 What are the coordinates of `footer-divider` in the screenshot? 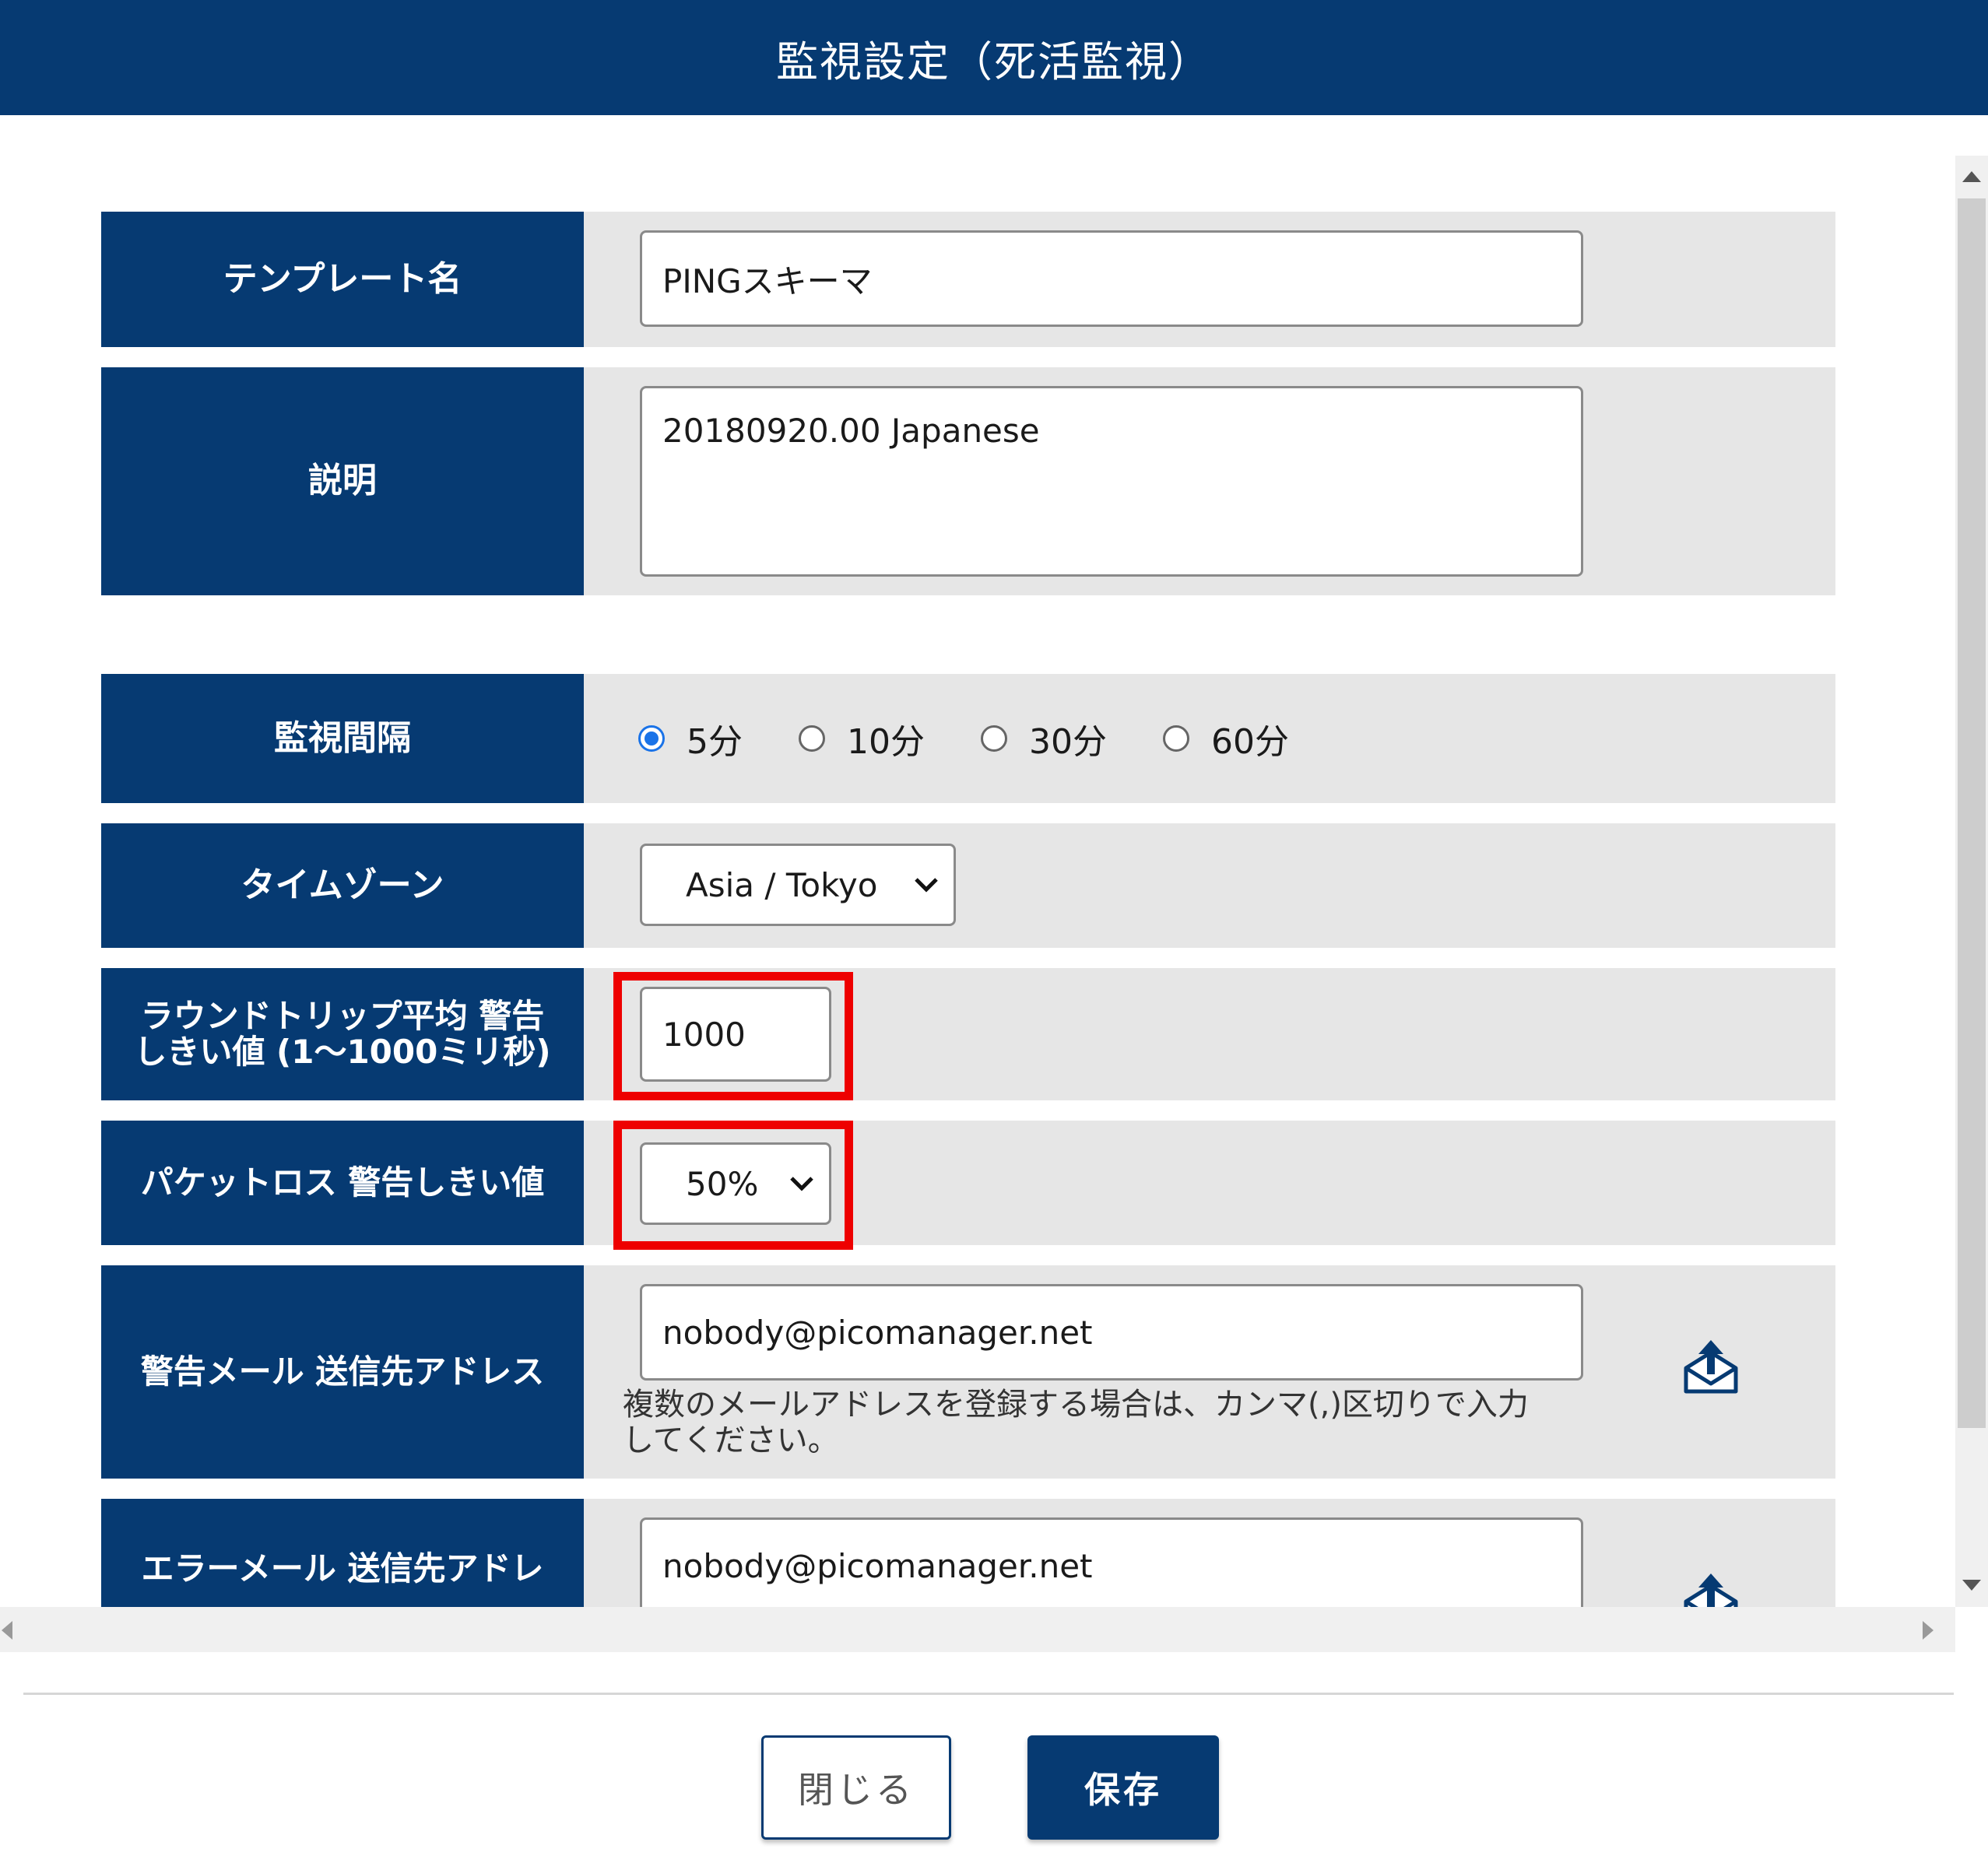 It's located at (988, 1694).